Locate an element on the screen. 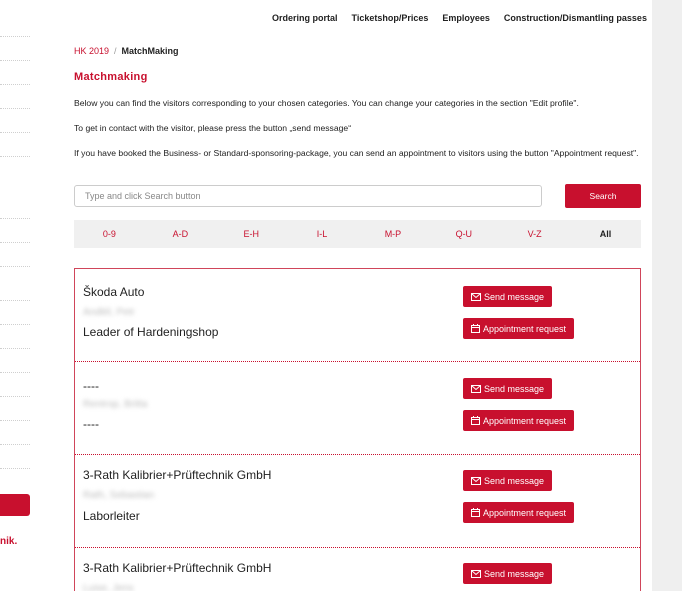 This screenshot has width=682, height=591. visitor-role: ---- is located at coordinates (91, 424).